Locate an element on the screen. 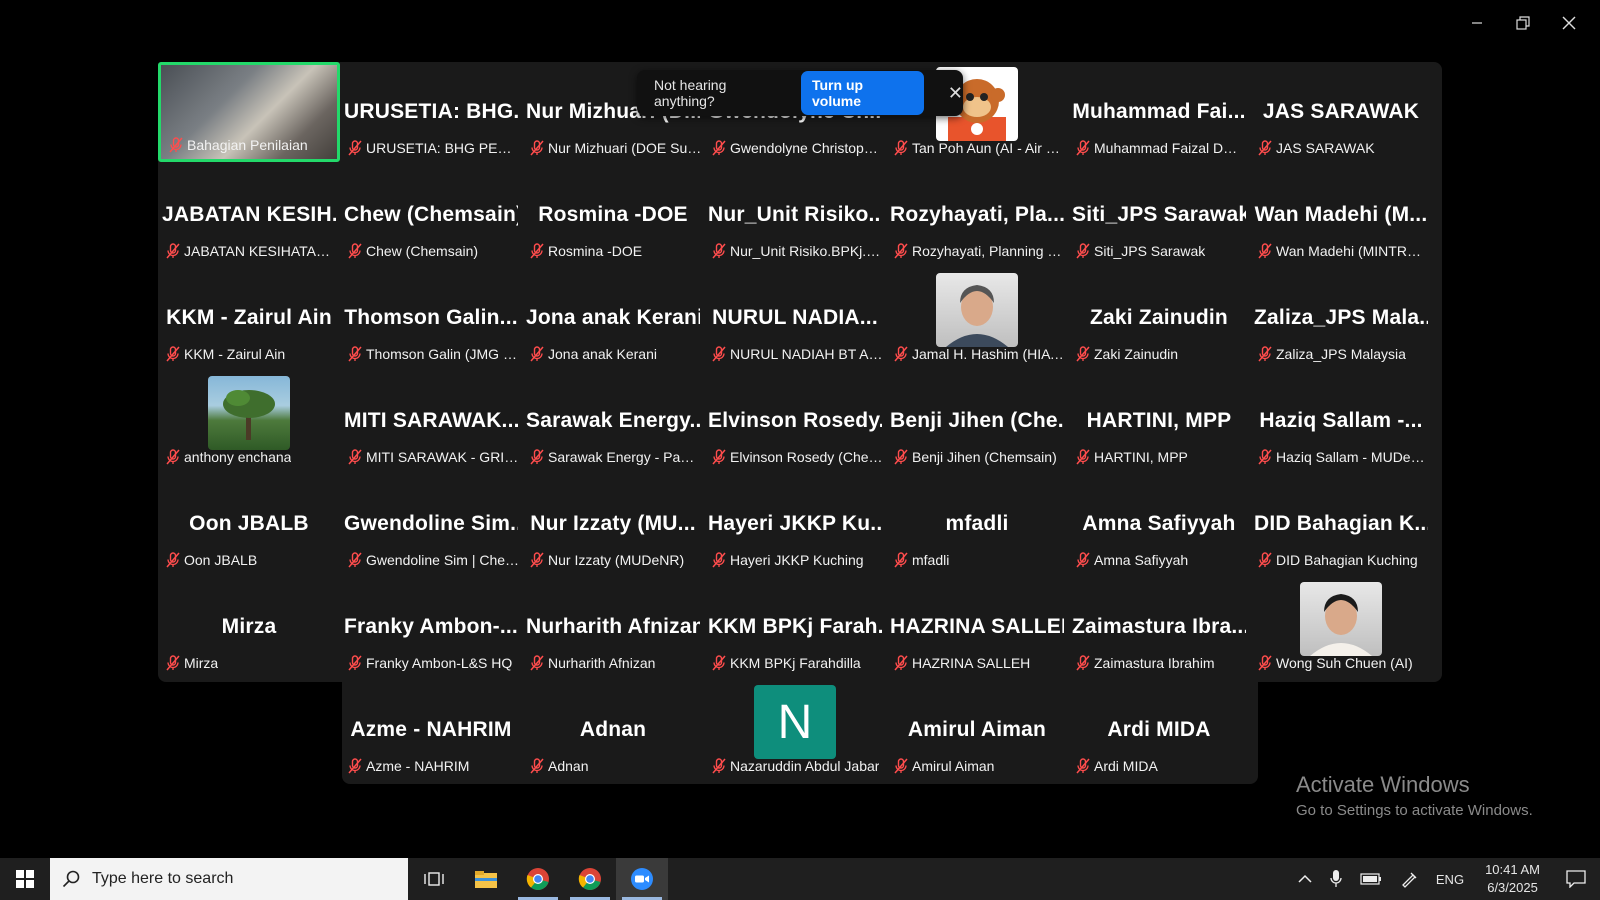  show-hidden-icons-button is located at coordinates (1305, 879).